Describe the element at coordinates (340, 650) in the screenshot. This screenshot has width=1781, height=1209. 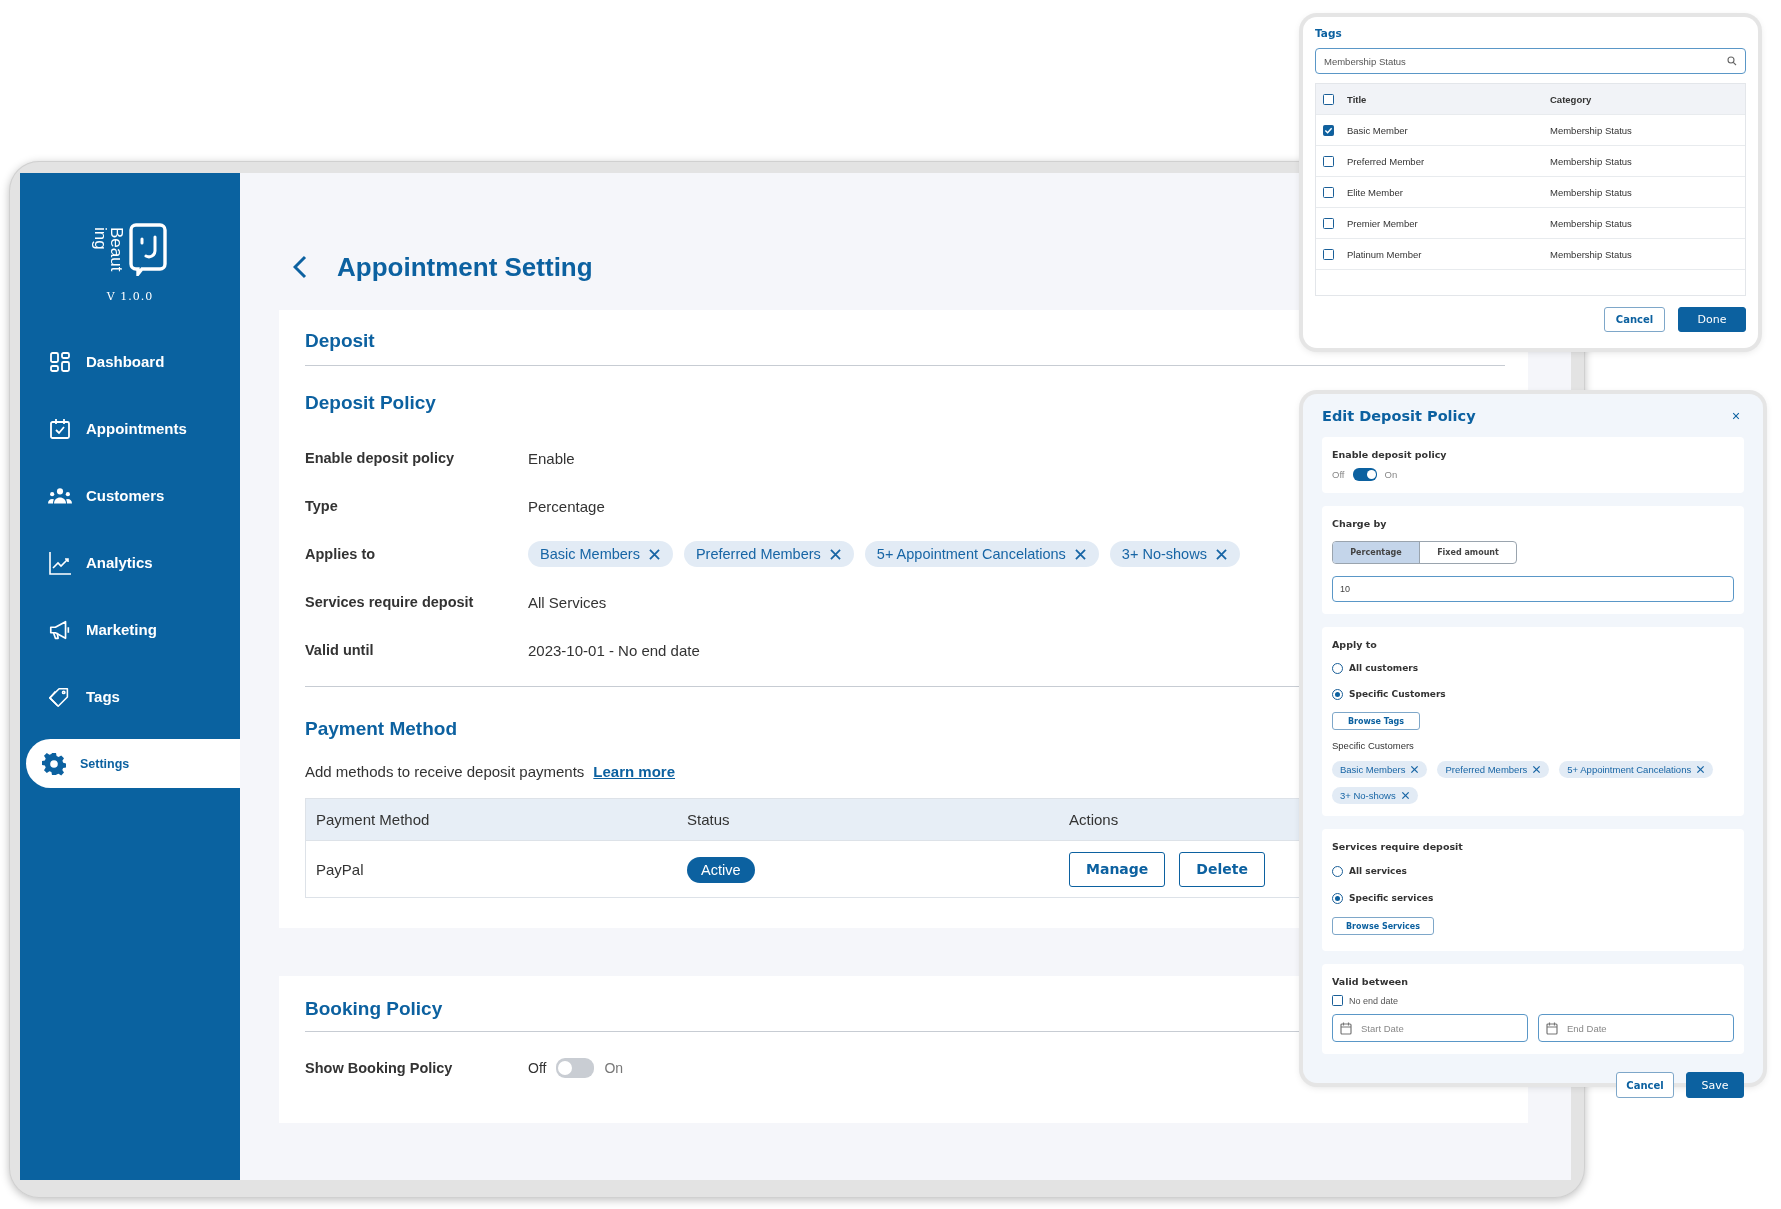
I see `field-label: Valid until` at that location.